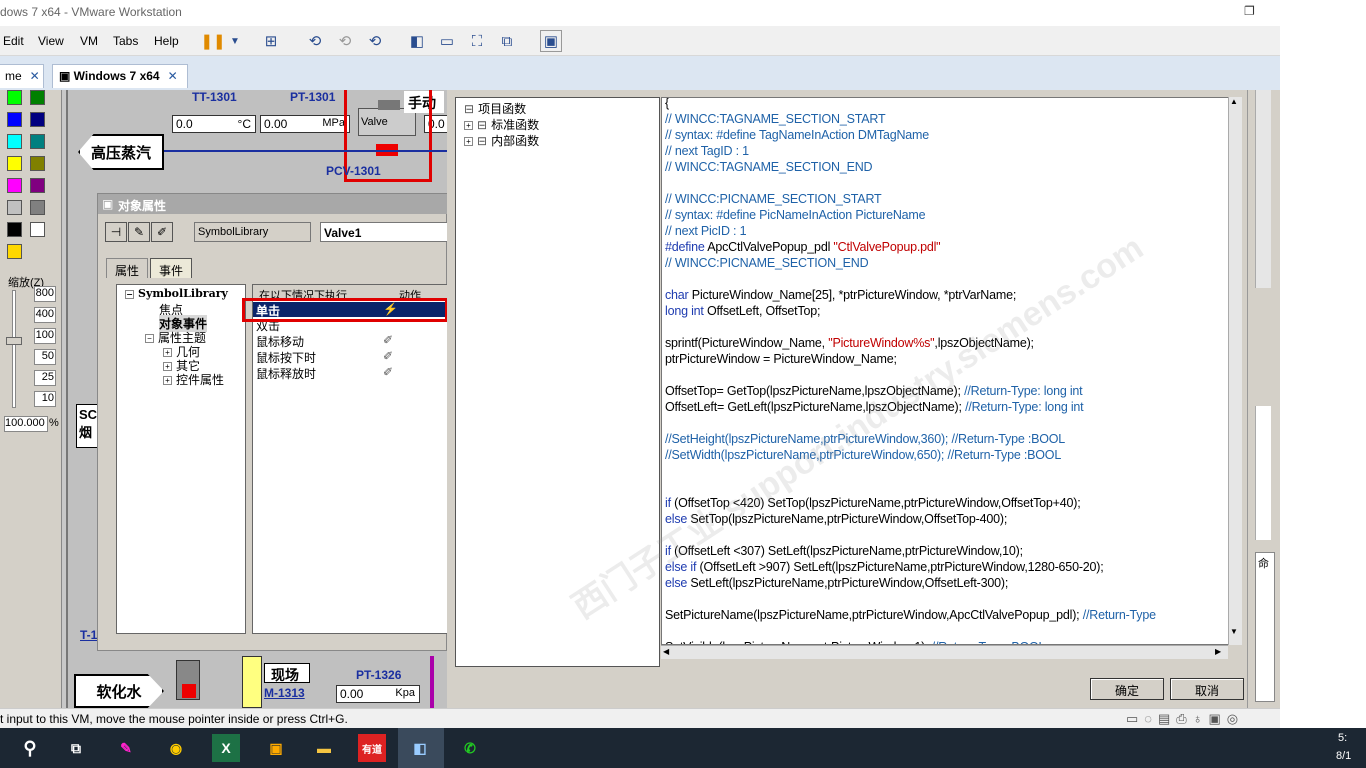  What do you see at coordinates (13, 41) in the screenshot?
I see `menu-edit: Edit` at bounding box center [13, 41].